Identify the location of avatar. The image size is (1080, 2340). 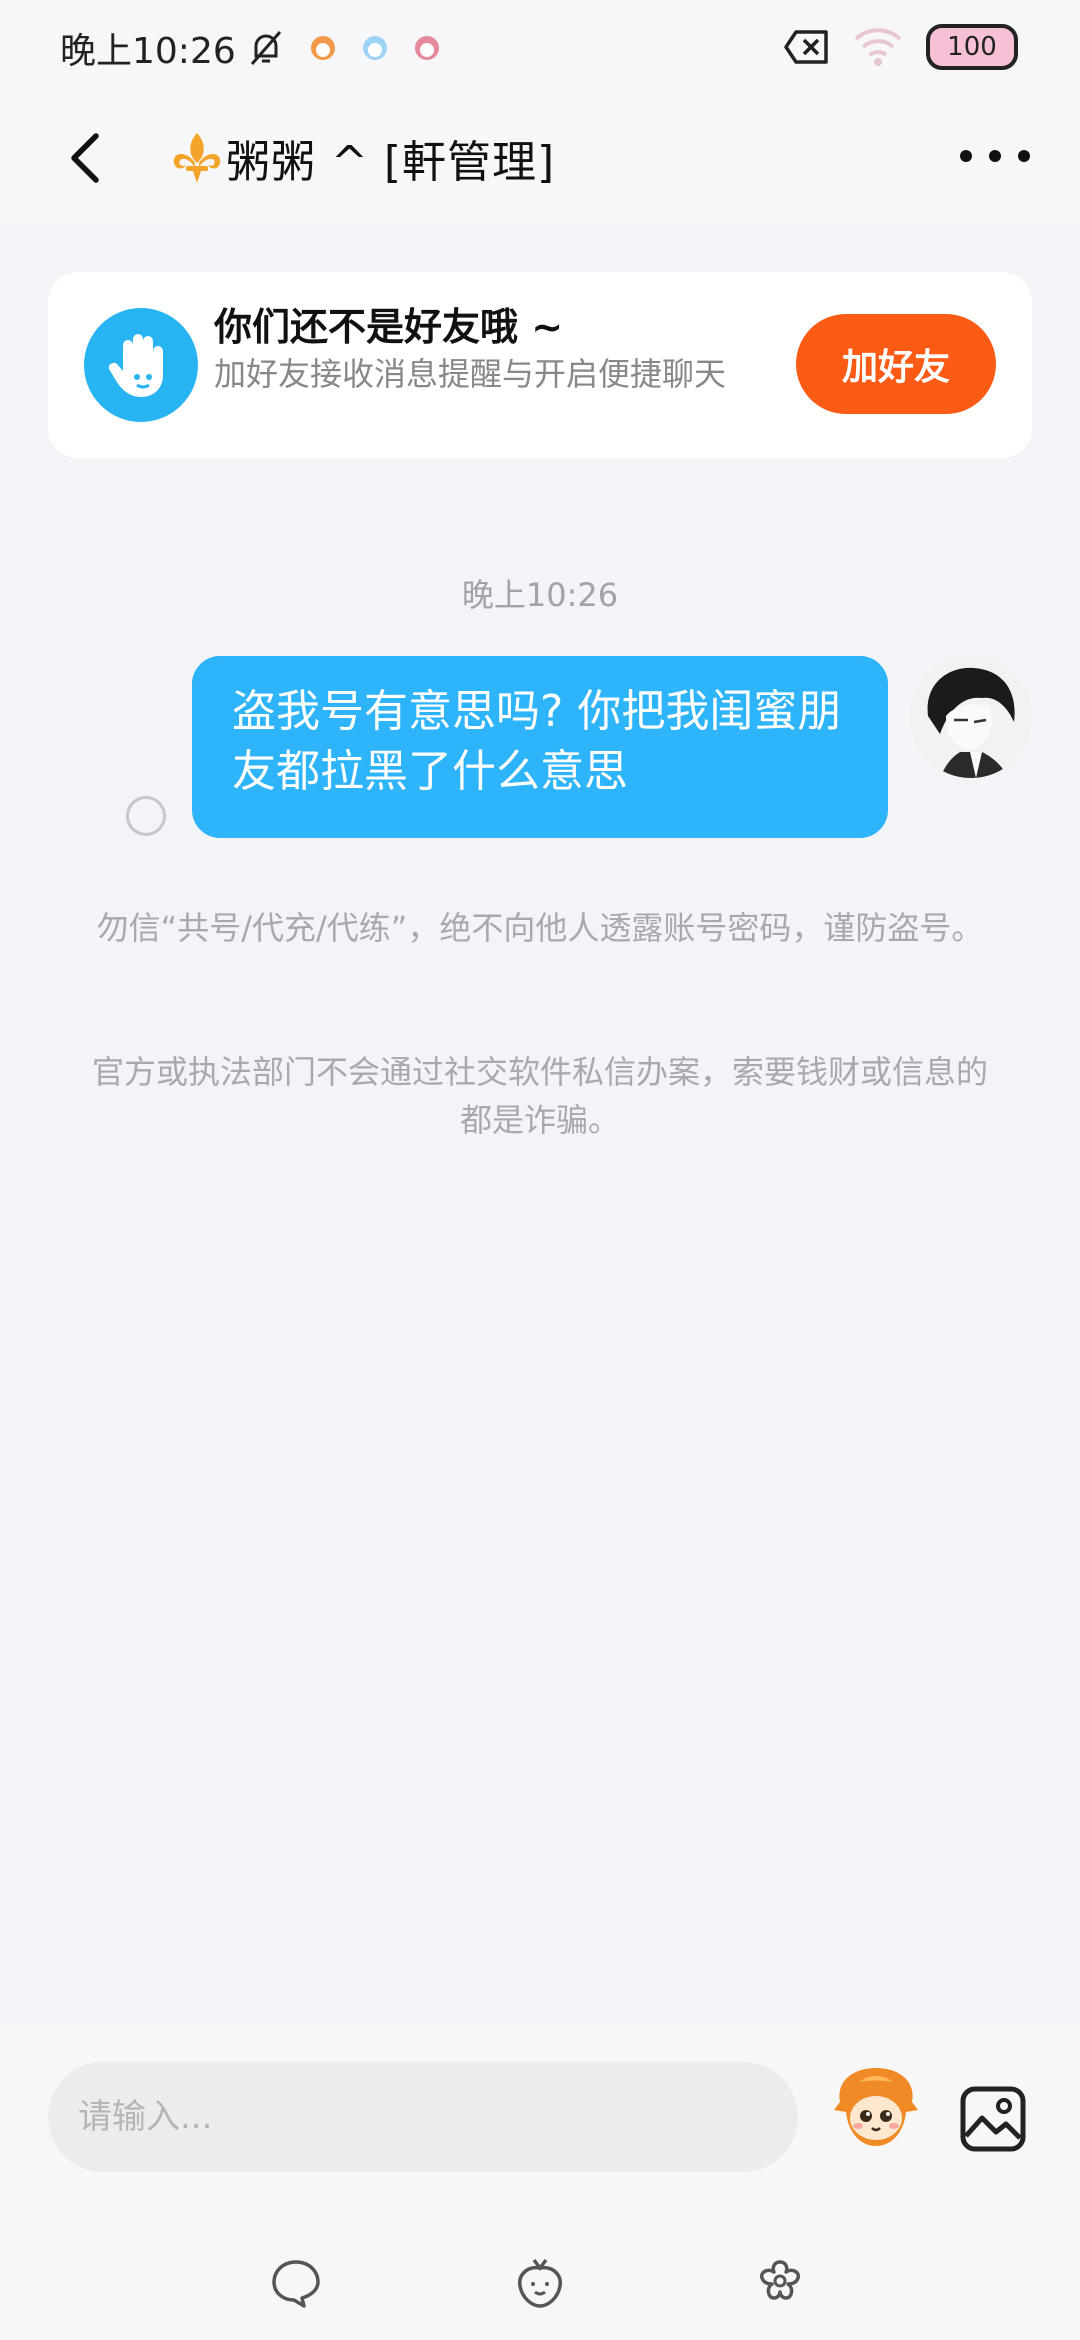
(971, 717).